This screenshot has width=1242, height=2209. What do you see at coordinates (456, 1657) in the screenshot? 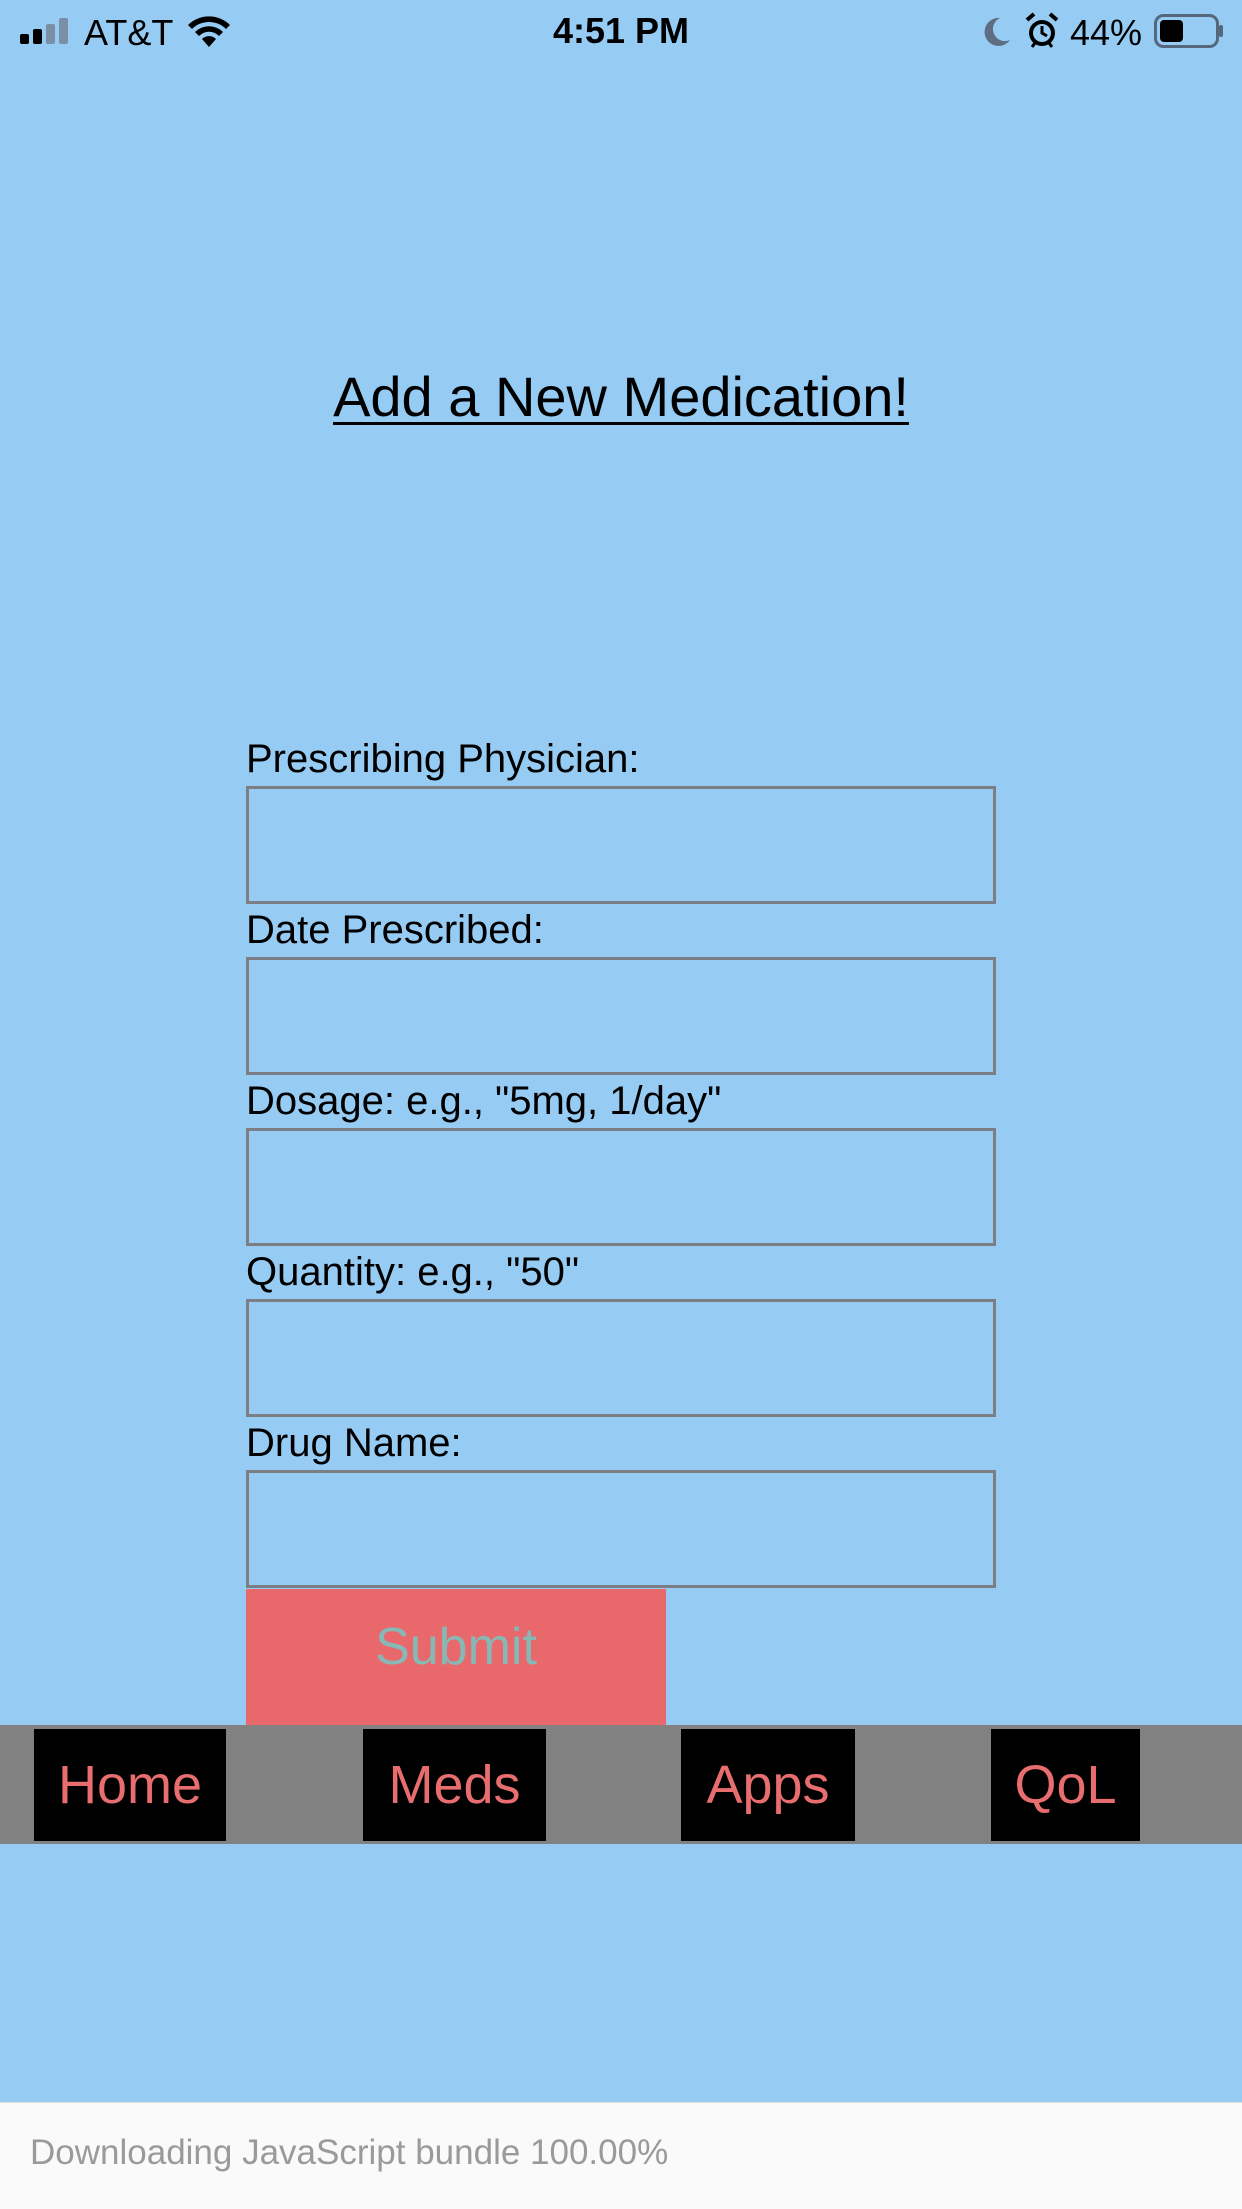
I see `submit-button: Submit` at bounding box center [456, 1657].